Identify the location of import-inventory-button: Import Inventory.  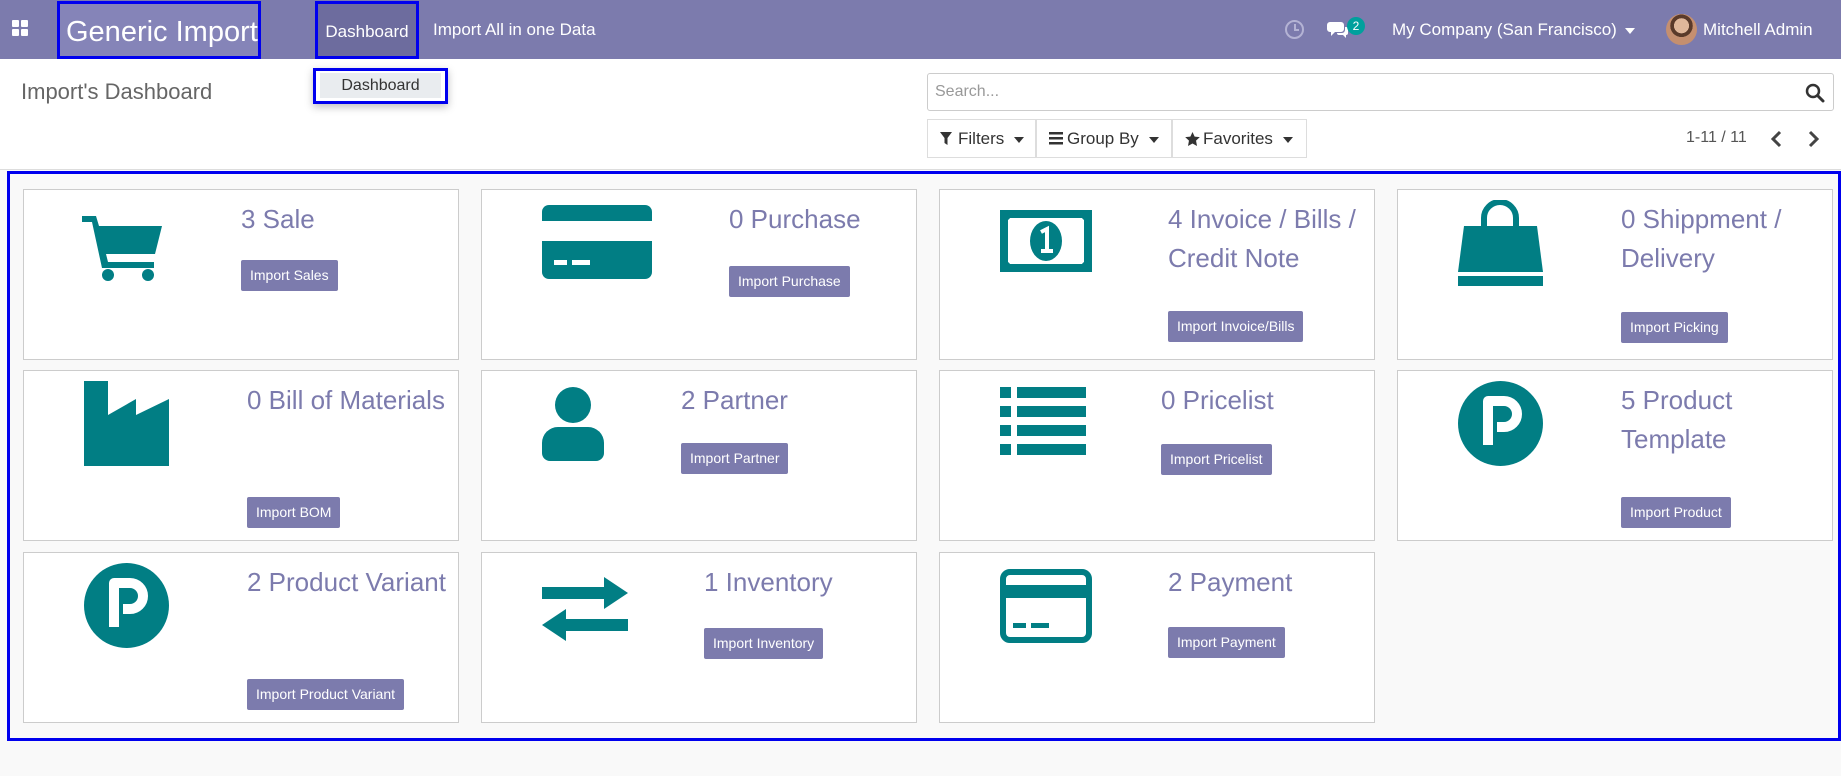
(764, 643).